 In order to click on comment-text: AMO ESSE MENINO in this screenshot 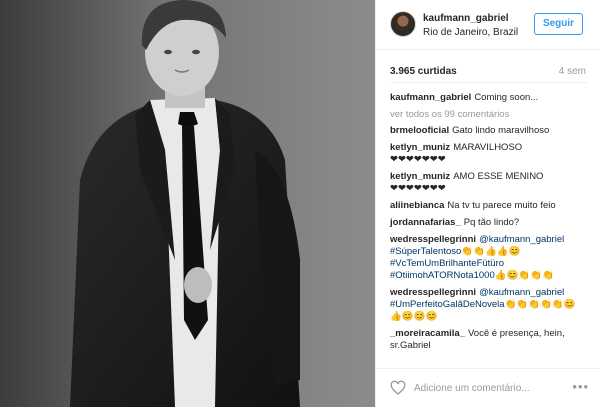, I will do `click(498, 176)`.